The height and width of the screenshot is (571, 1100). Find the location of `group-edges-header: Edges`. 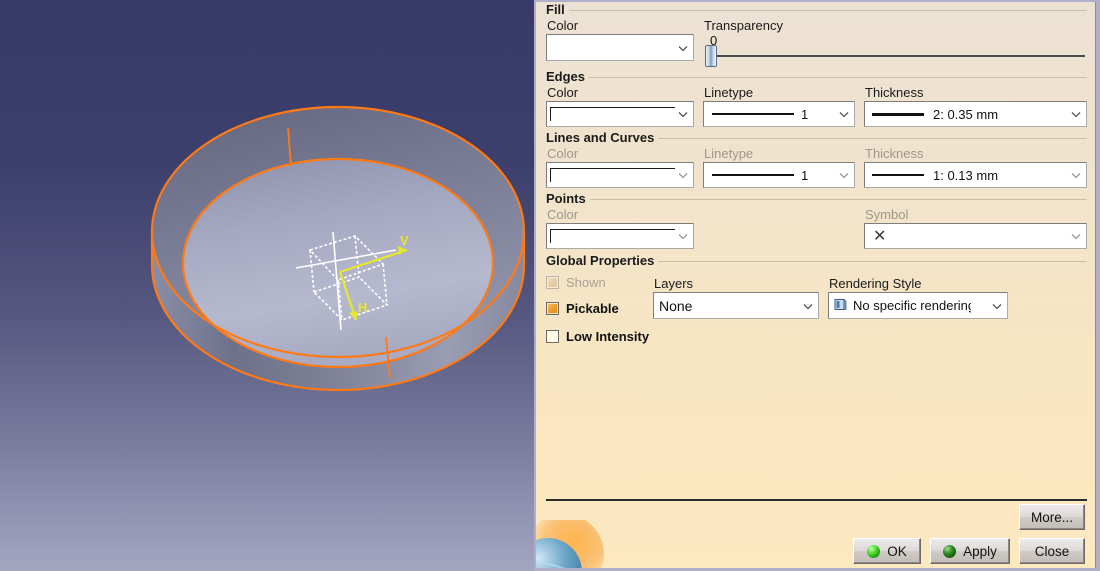

group-edges-header: Edges is located at coordinates (816, 77).